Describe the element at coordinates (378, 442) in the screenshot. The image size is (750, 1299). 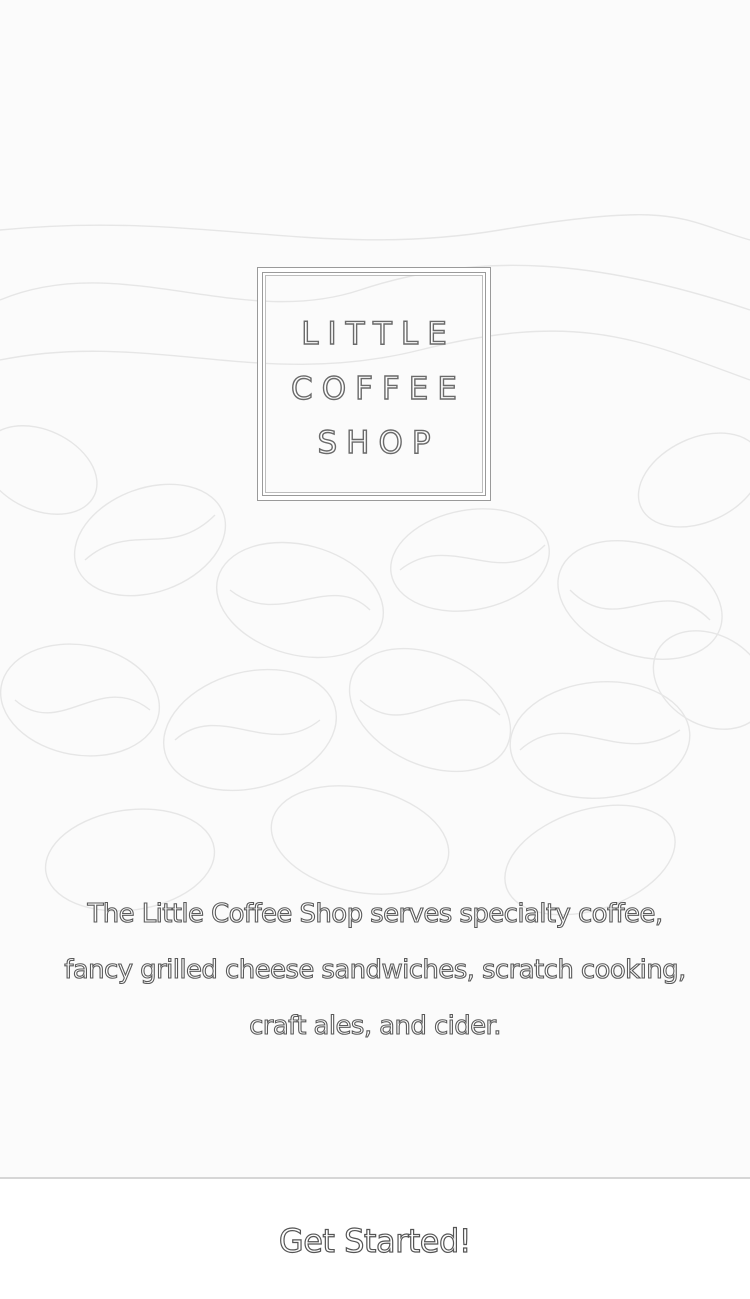
I see `logo-line-shop: SHOP` at that location.